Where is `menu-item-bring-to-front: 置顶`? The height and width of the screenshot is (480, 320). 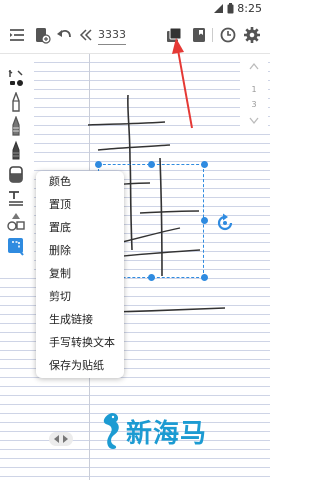
menu-item-bring-to-front: 置顶 is located at coordinates (60, 205).